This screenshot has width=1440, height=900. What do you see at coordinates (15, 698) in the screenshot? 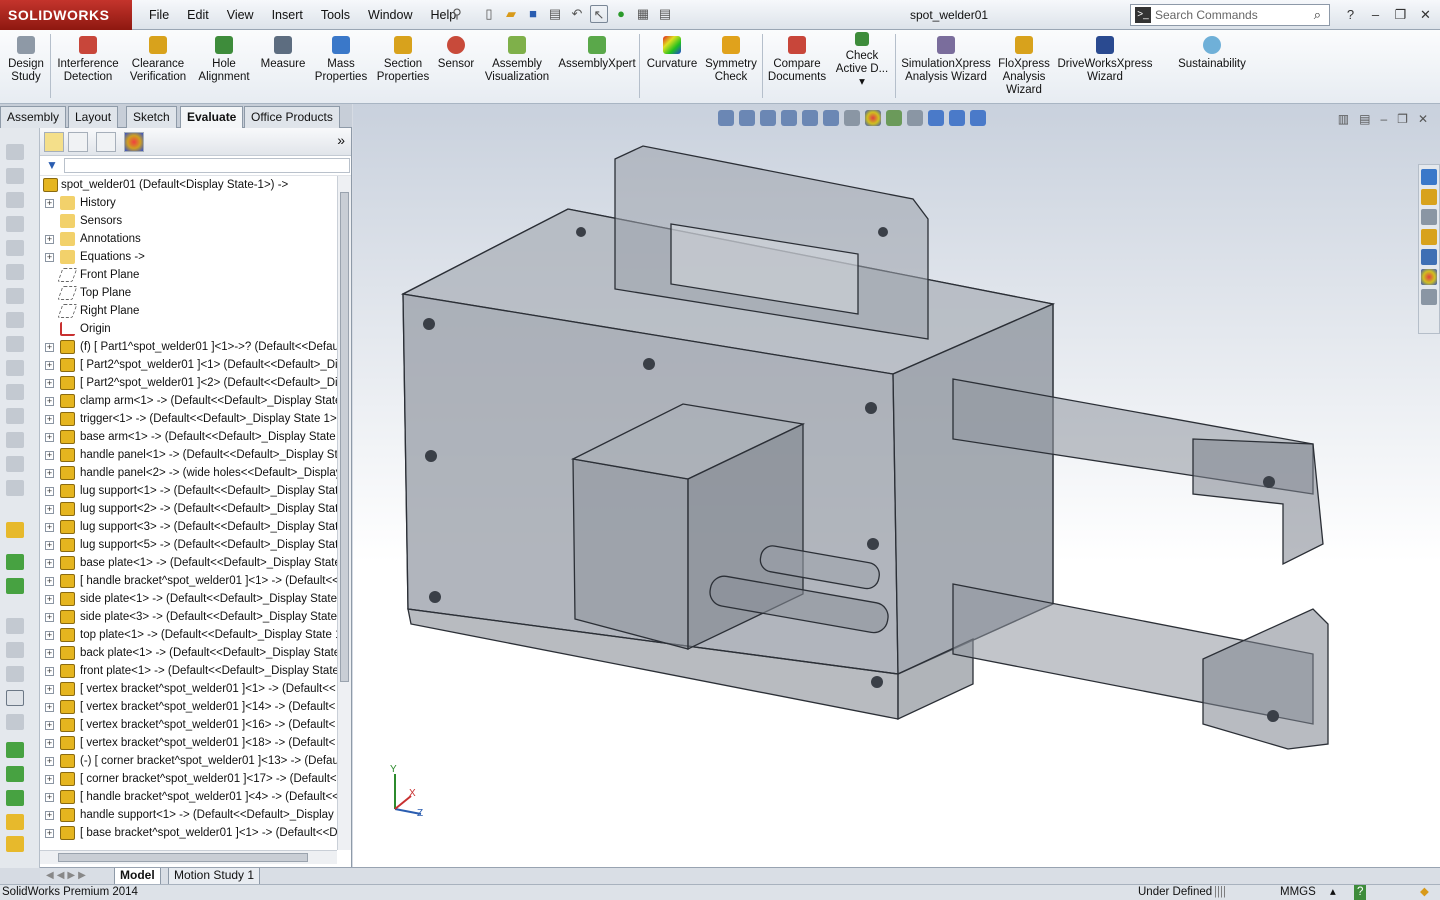
I see `select-tool-icon` at bounding box center [15, 698].